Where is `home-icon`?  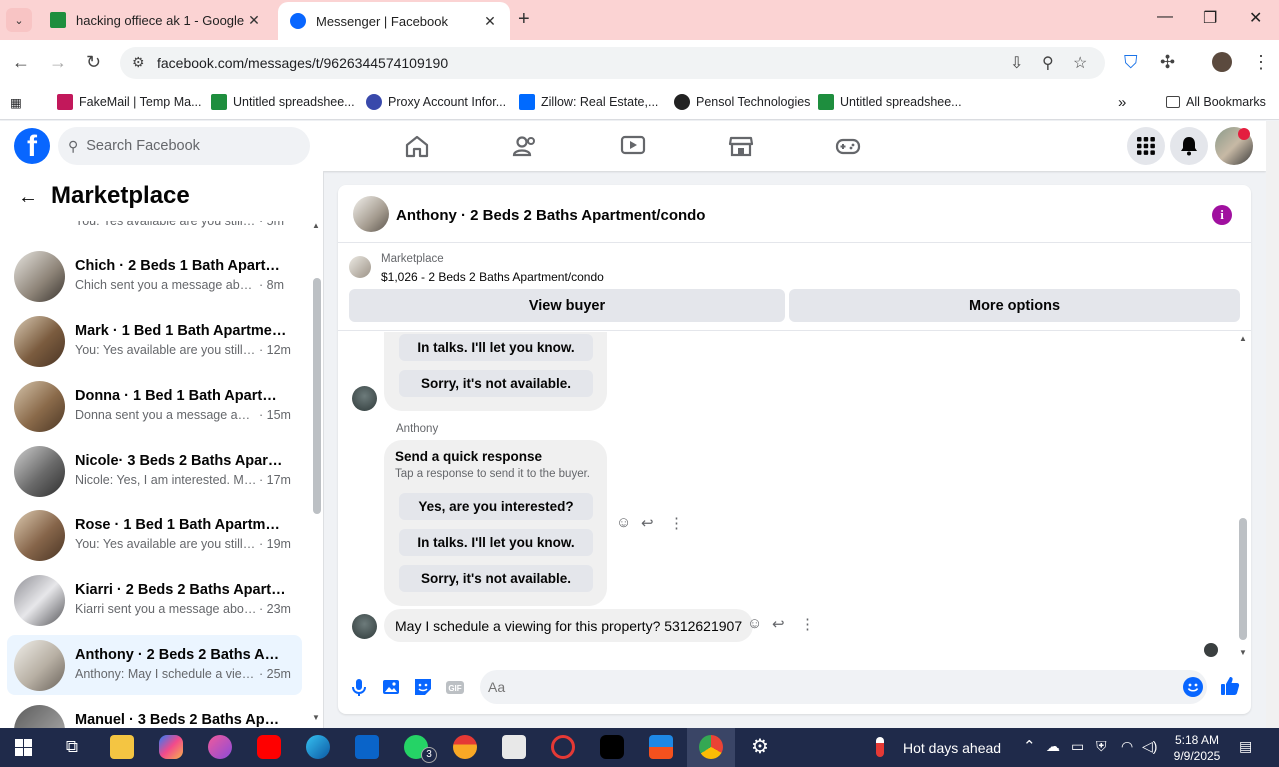 home-icon is located at coordinates (417, 146).